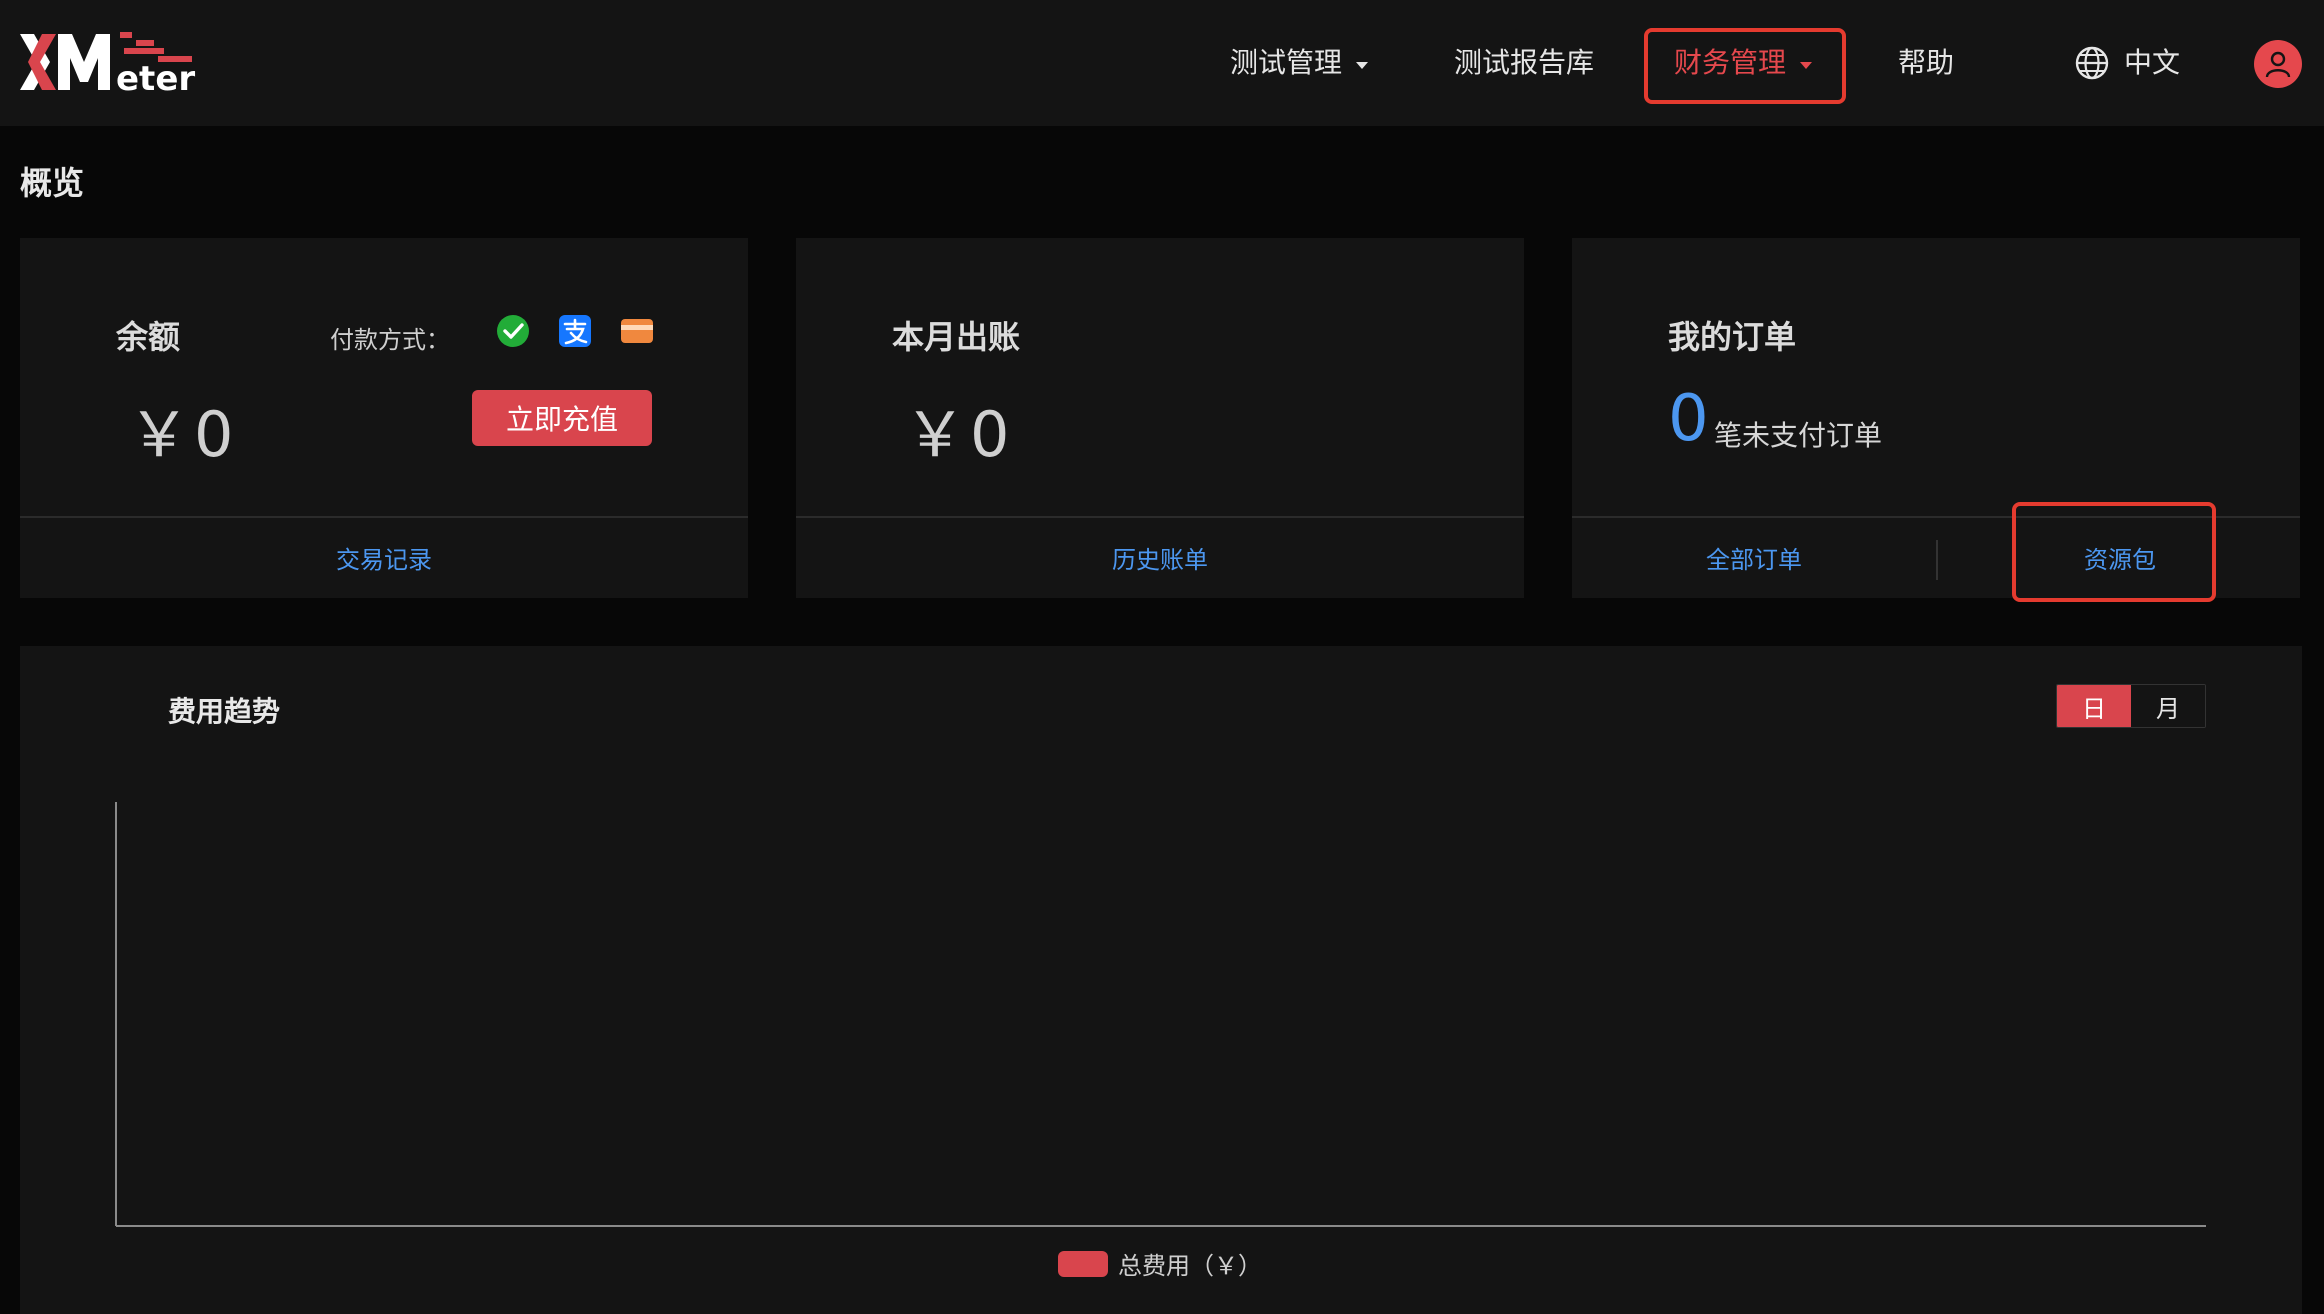 The height and width of the screenshot is (1314, 2324). Describe the element at coordinates (1190, 1266) in the screenshot. I see `legend-label: 总费用（￥）` at that location.